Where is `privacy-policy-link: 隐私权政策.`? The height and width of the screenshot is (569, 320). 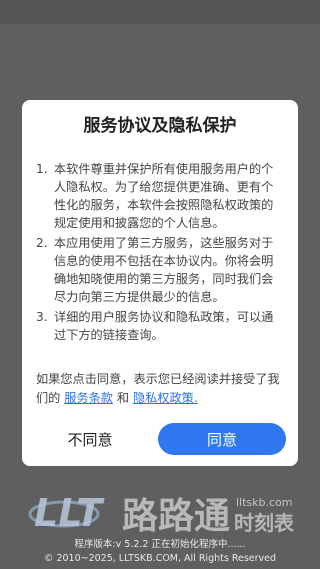
privacy-policy-link: 隐私权政策. is located at coordinates (165, 398).